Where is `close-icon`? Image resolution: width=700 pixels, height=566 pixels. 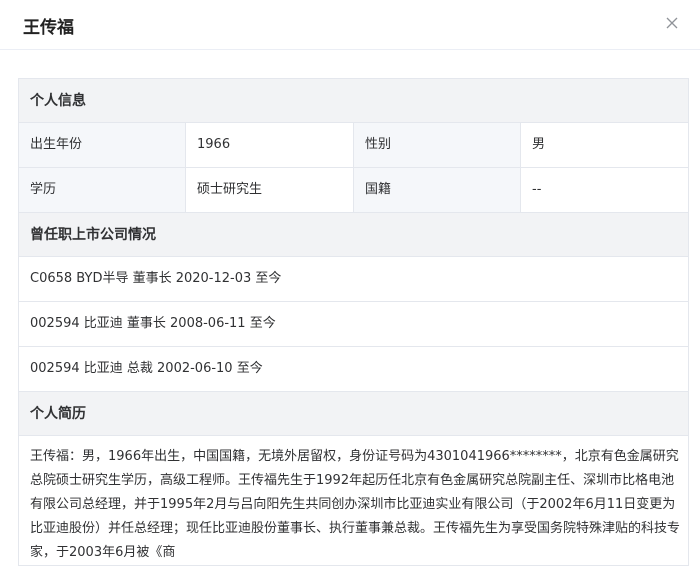
close-icon is located at coordinates (672, 23).